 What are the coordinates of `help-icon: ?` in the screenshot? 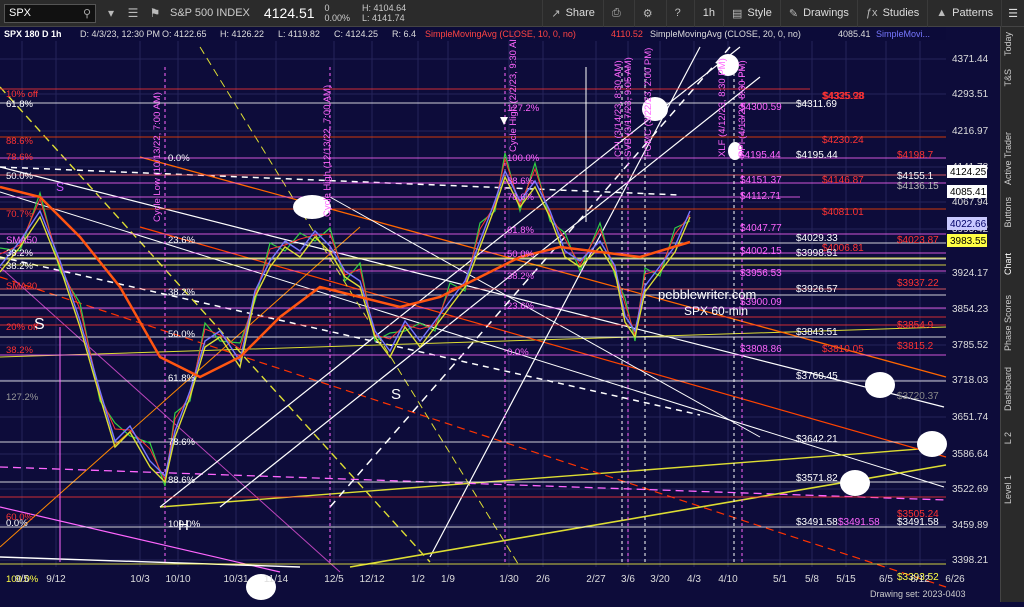 It's located at (677, 13).